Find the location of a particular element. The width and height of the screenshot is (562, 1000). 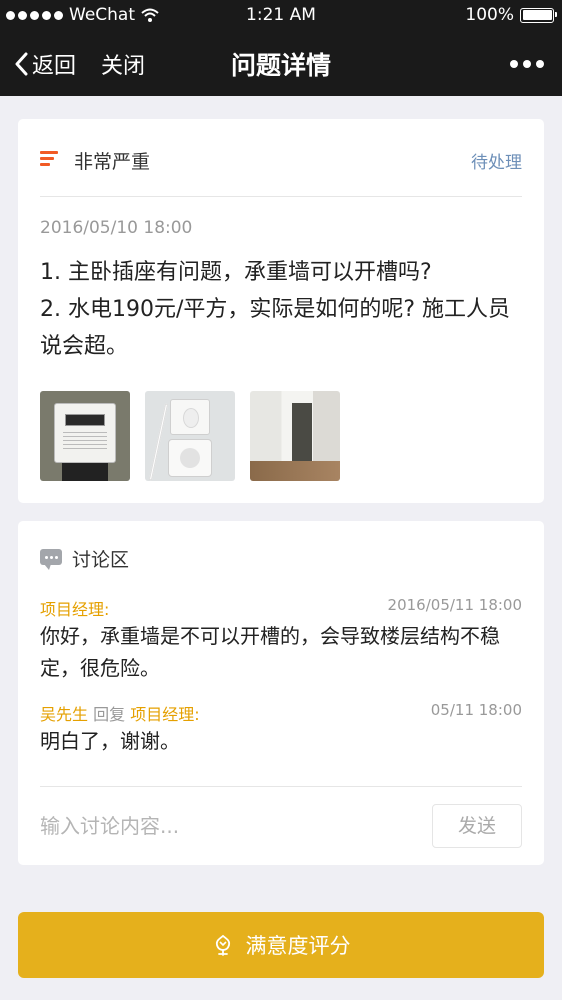

rate-button-label: 满意度评分 is located at coordinates (298, 946).